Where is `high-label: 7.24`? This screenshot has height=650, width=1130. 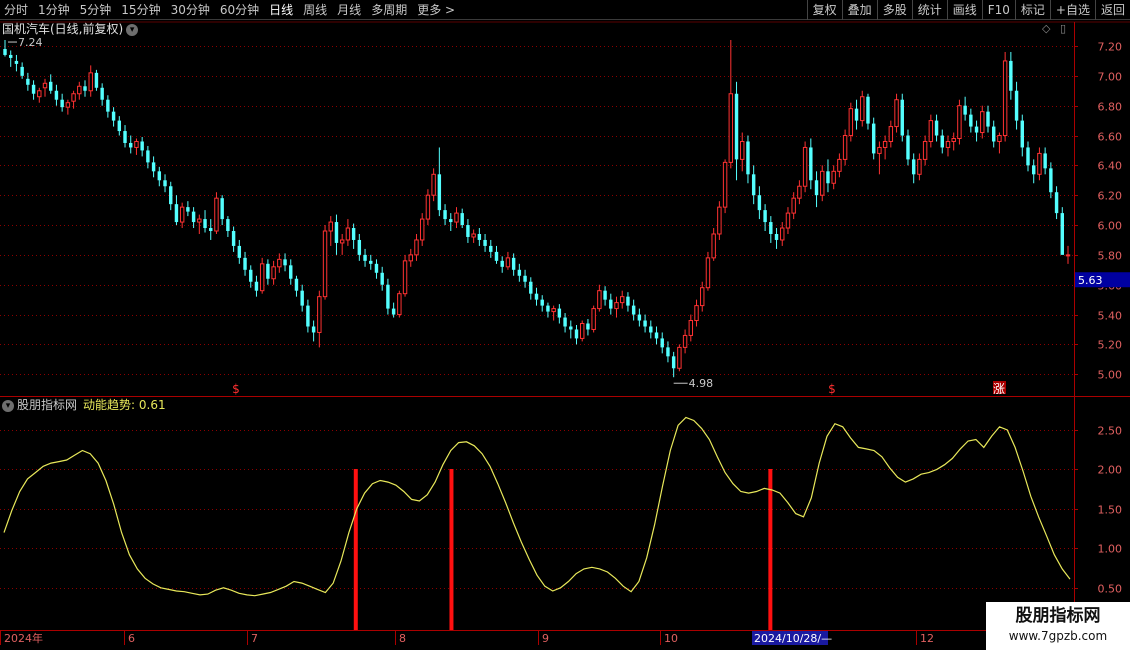 high-label: 7.24 is located at coordinates (30, 42).